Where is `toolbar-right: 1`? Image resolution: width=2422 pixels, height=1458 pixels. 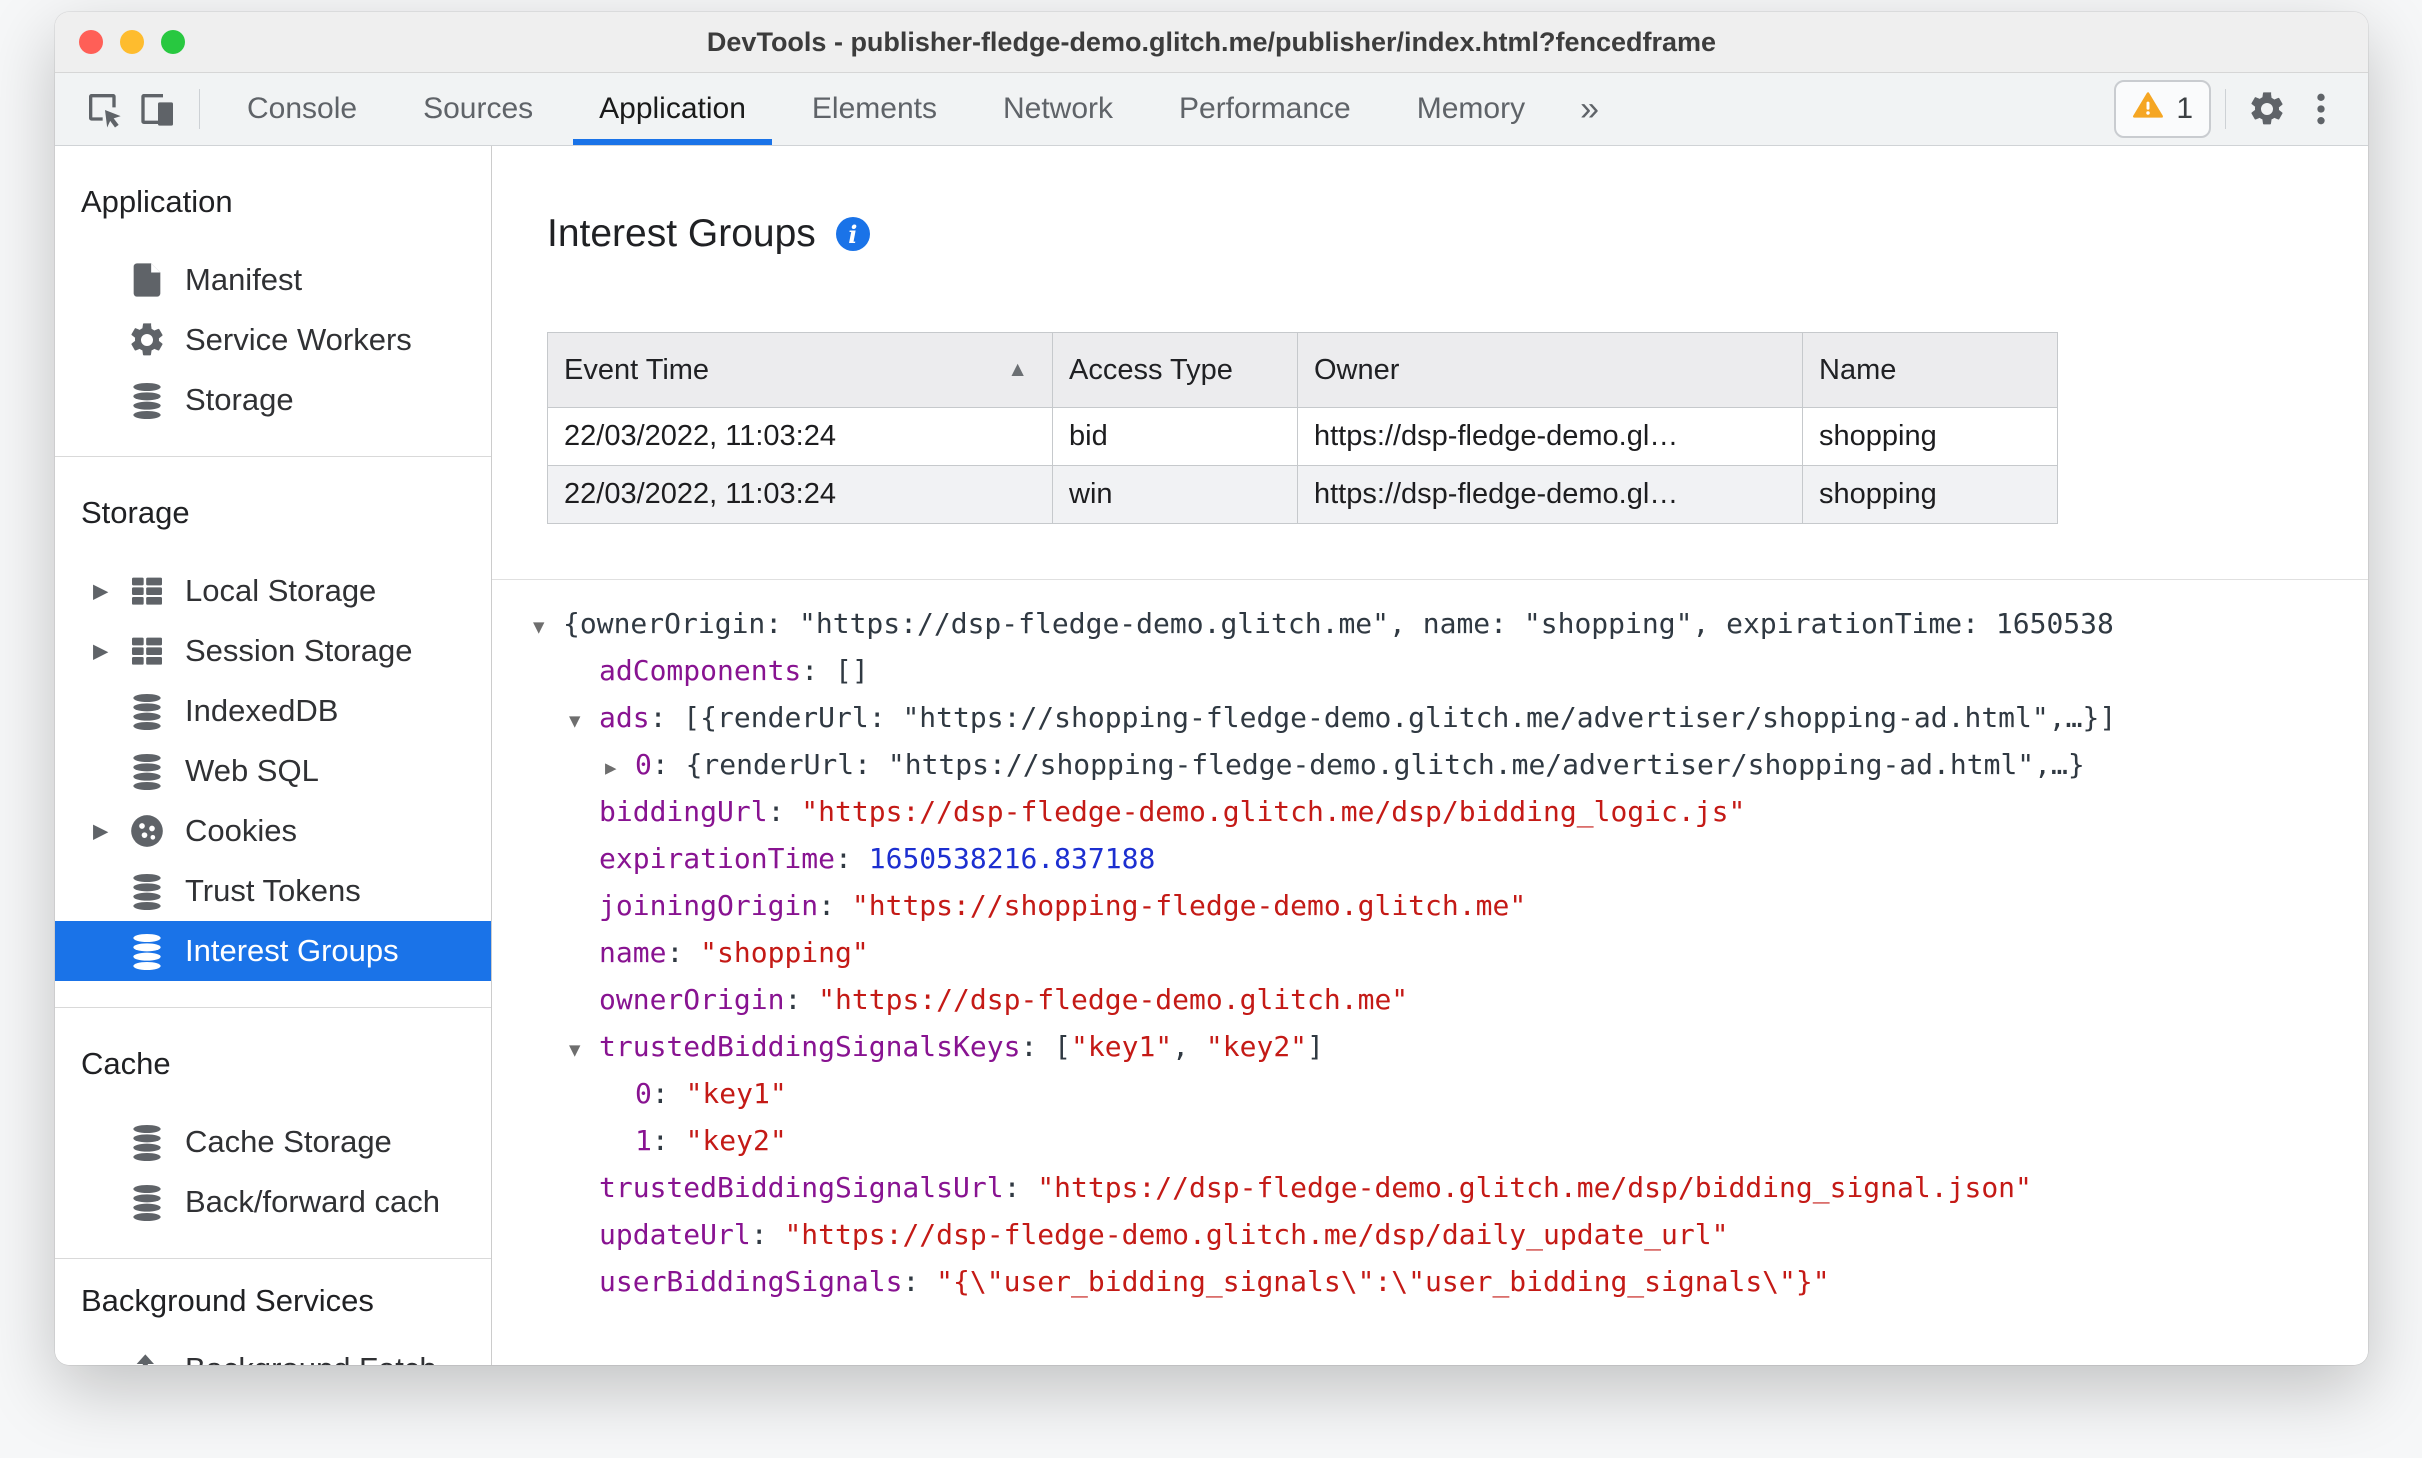 toolbar-right: 1 is located at coordinates (2231, 109).